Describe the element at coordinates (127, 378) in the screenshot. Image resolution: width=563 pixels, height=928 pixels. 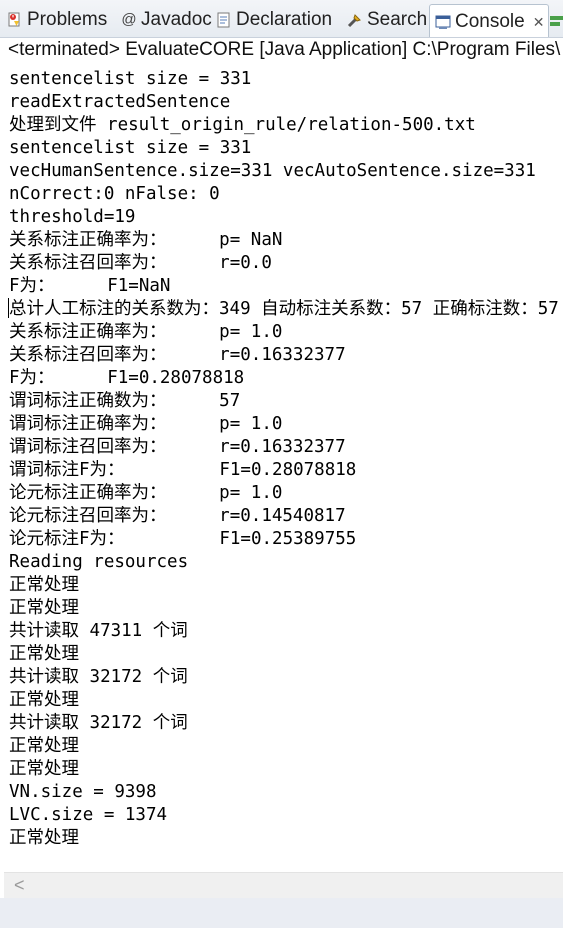
I see `console-line: F为： F1=0.28078818` at that location.